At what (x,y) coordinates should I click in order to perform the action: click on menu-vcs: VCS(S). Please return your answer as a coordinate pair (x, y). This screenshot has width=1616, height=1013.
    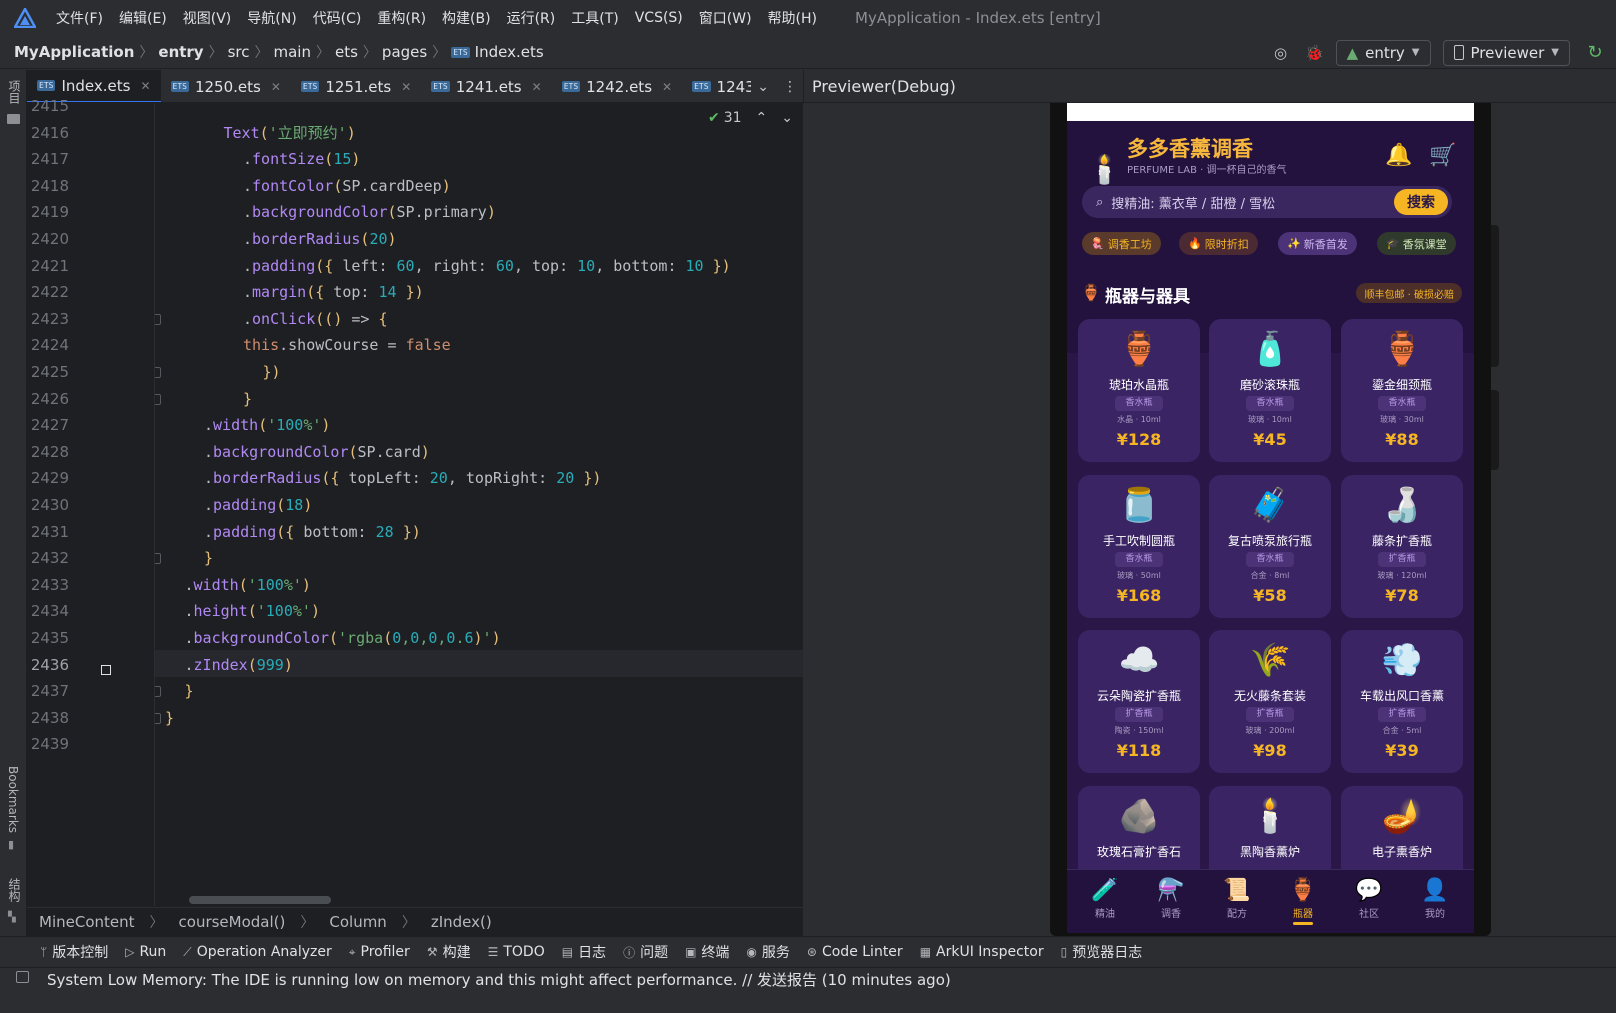
    Looking at the image, I should click on (659, 18).